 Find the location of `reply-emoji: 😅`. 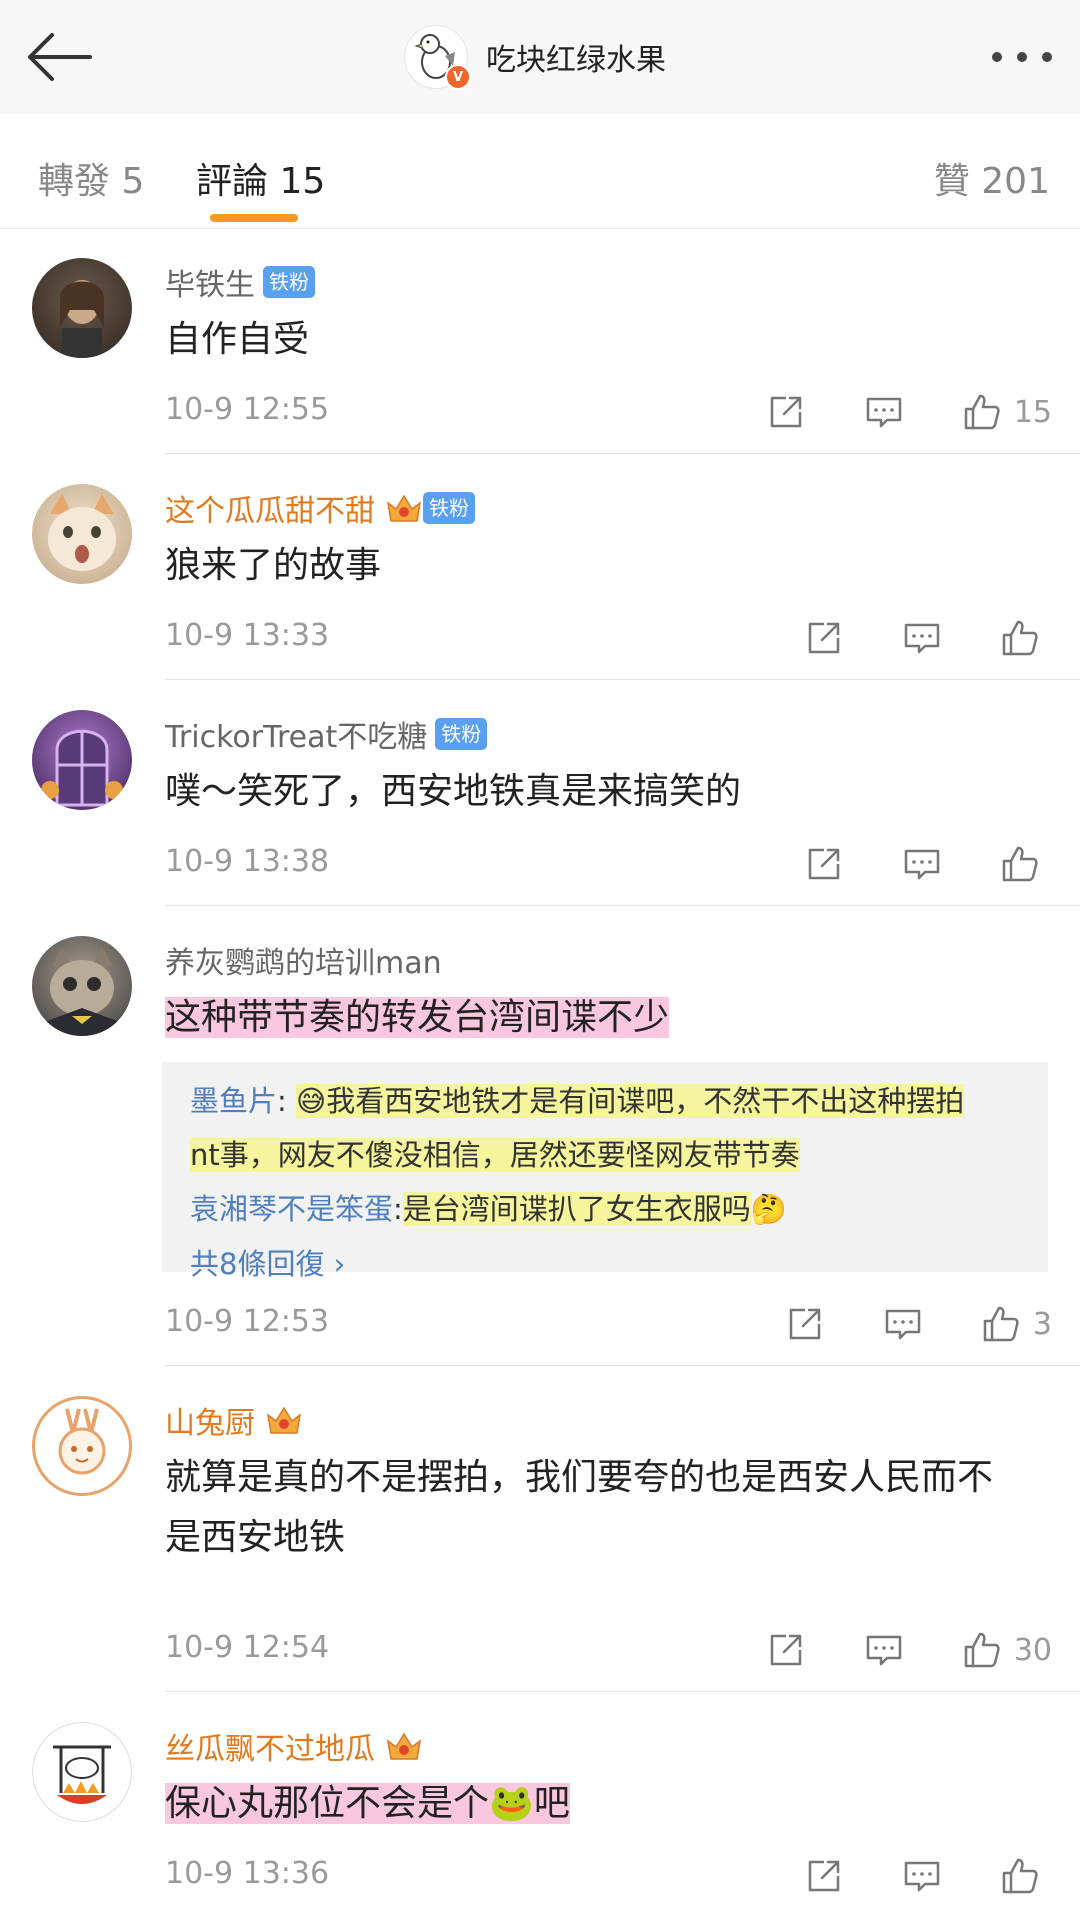

reply-emoji: 😅 is located at coordinates (311, 1101).